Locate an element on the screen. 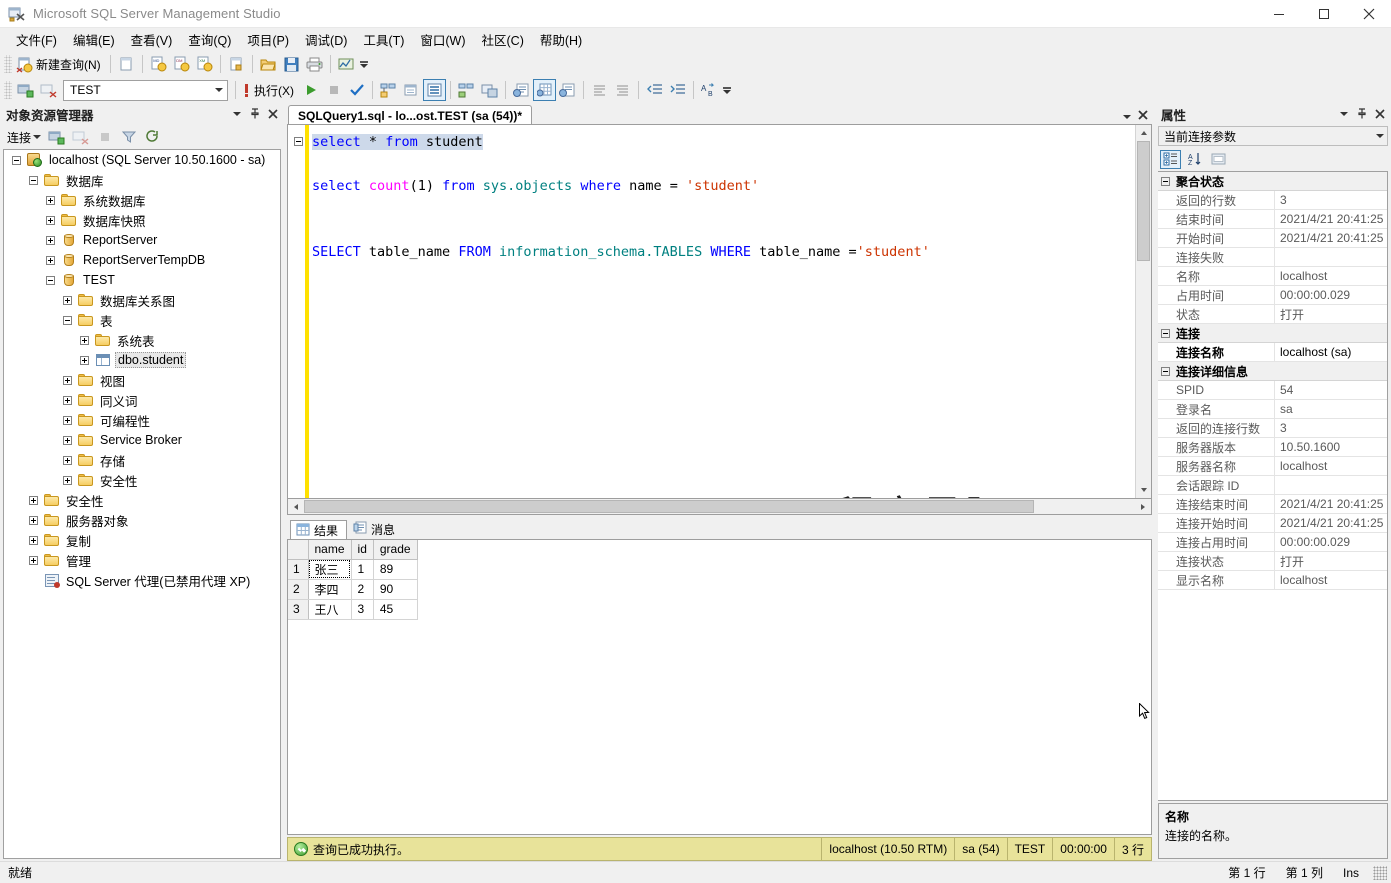 The image size is (1391, 883). property-value: 54 is located at coordinates (1330, 390).